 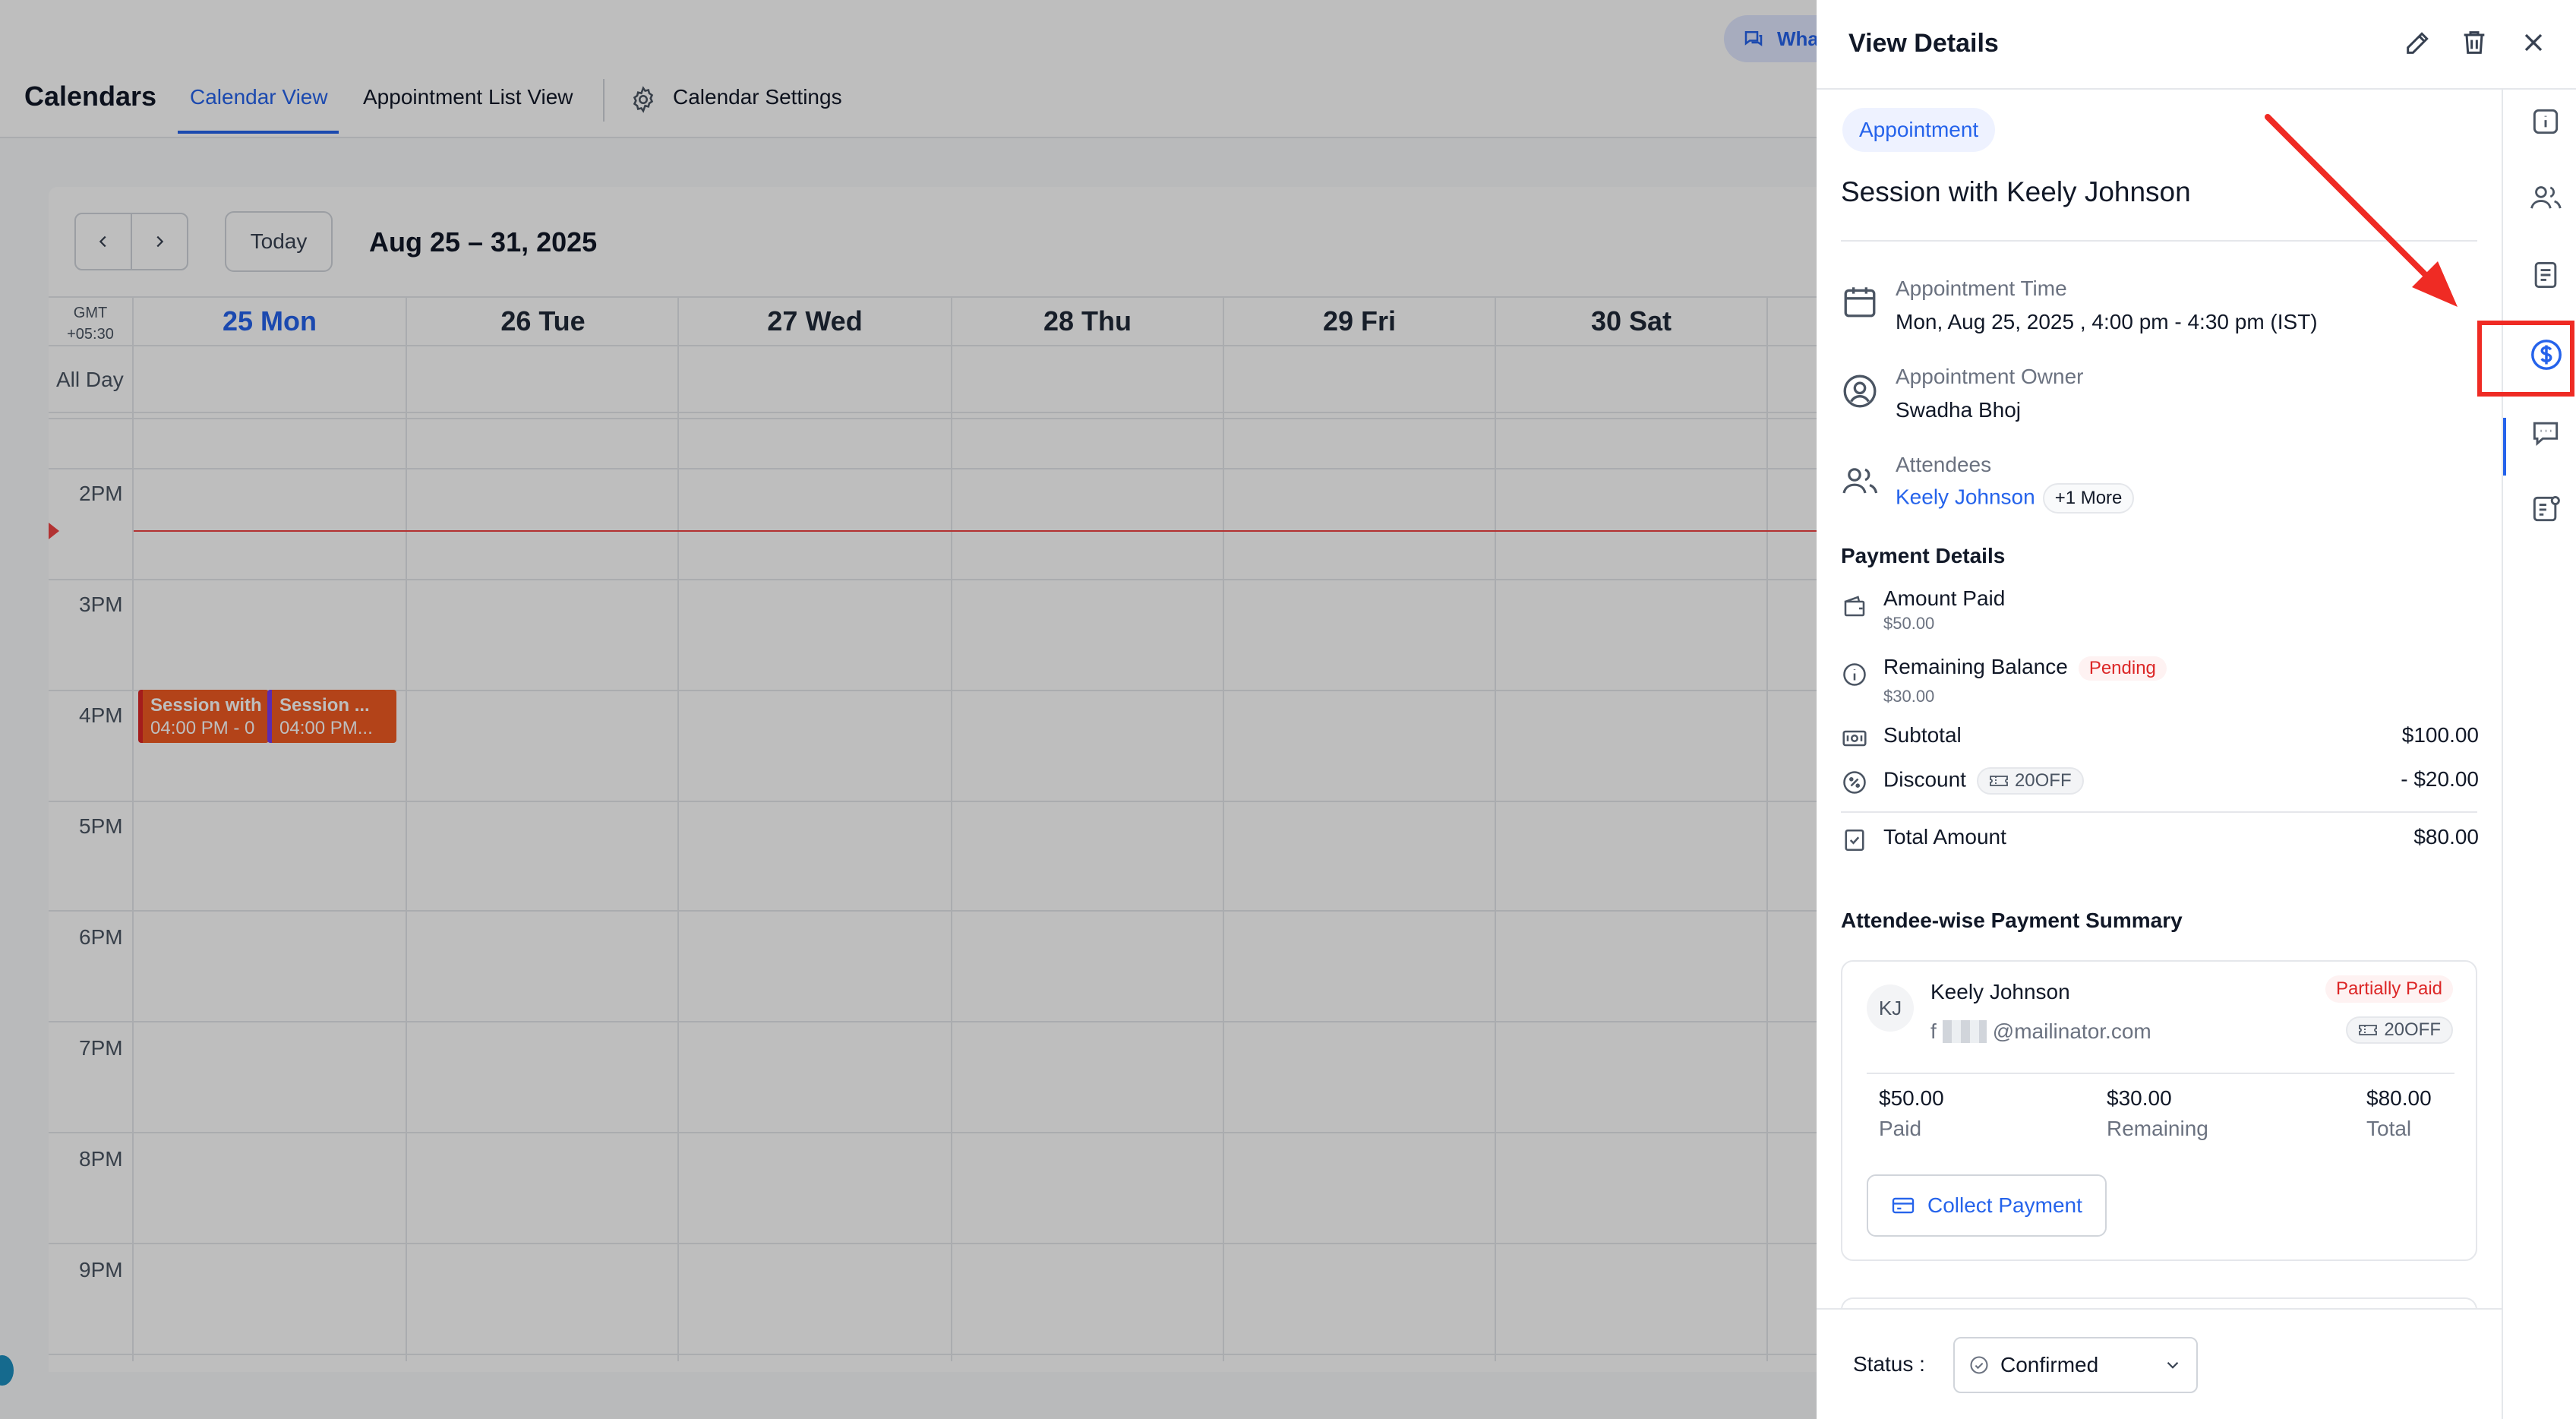 I want to click on appointment-owner-label: Appointment Owner, so click(x=1990, y=376).